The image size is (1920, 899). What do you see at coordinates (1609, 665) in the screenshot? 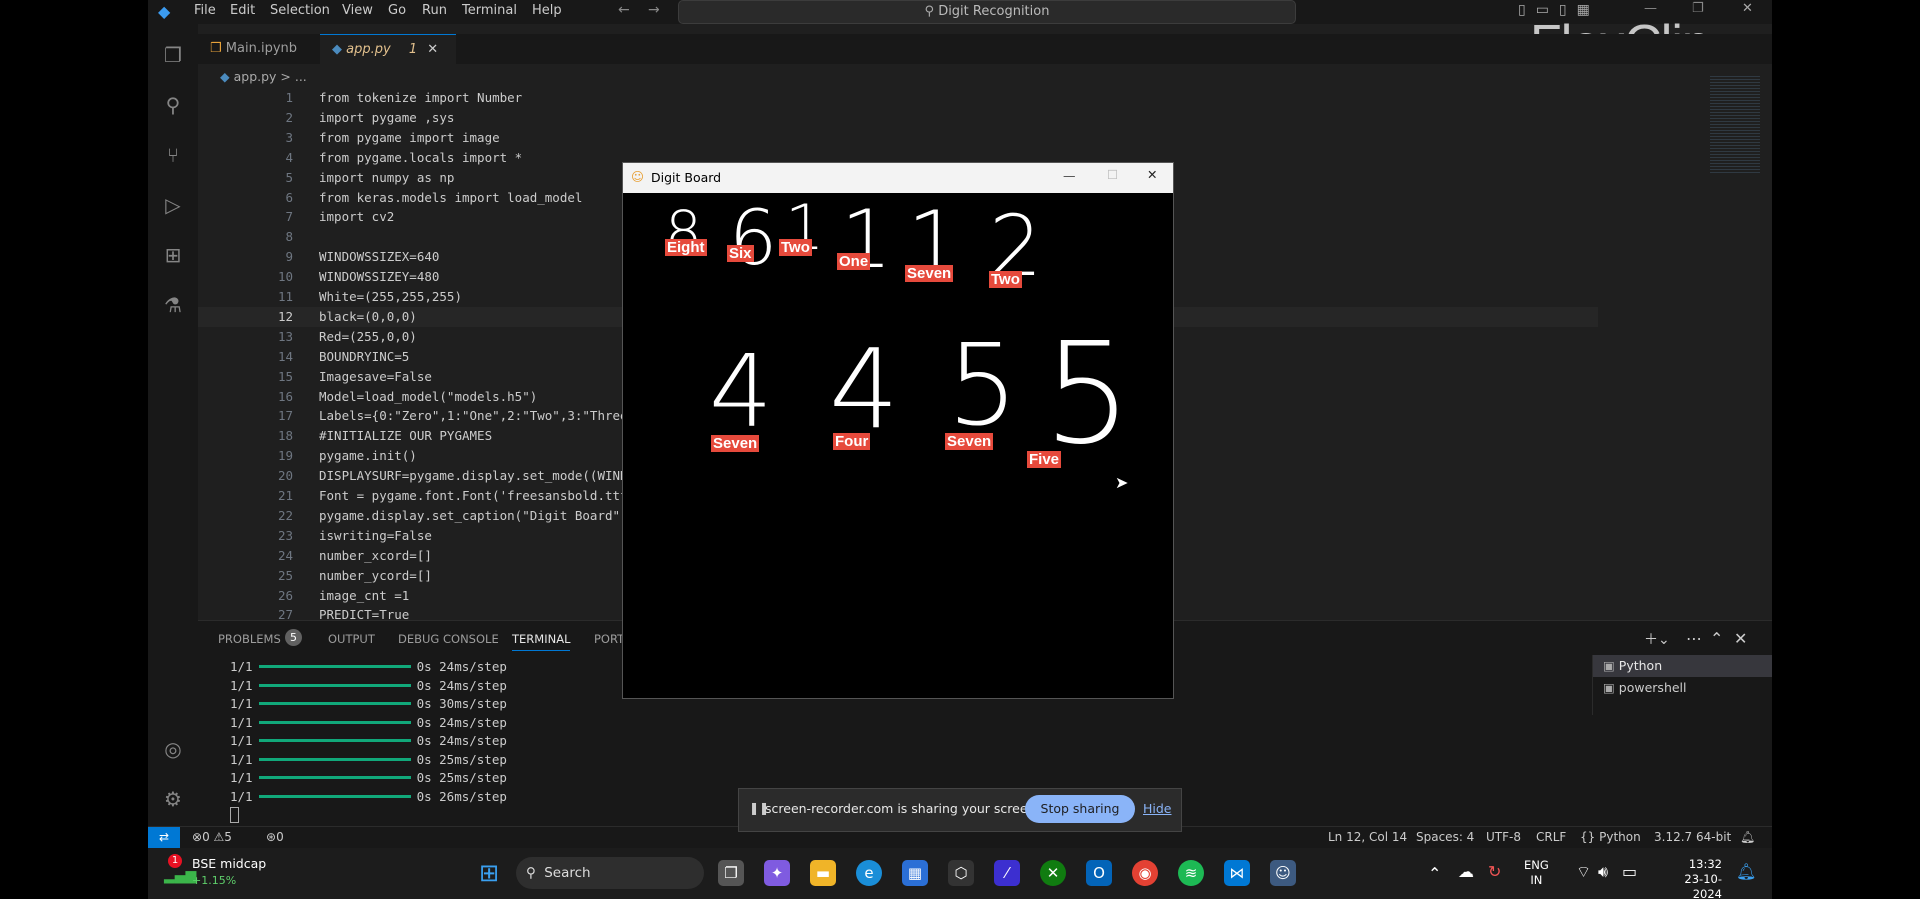
I see `terminal-icon: ▣` at bounding box center [1609, 665].